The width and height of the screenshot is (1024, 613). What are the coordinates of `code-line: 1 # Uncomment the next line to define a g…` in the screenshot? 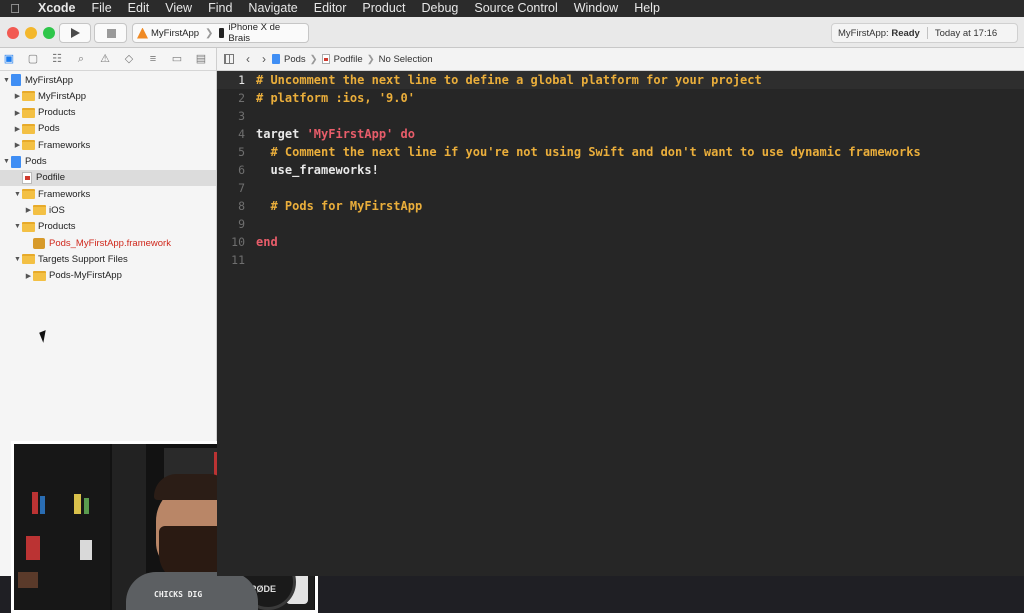 It's located at (620, 80).